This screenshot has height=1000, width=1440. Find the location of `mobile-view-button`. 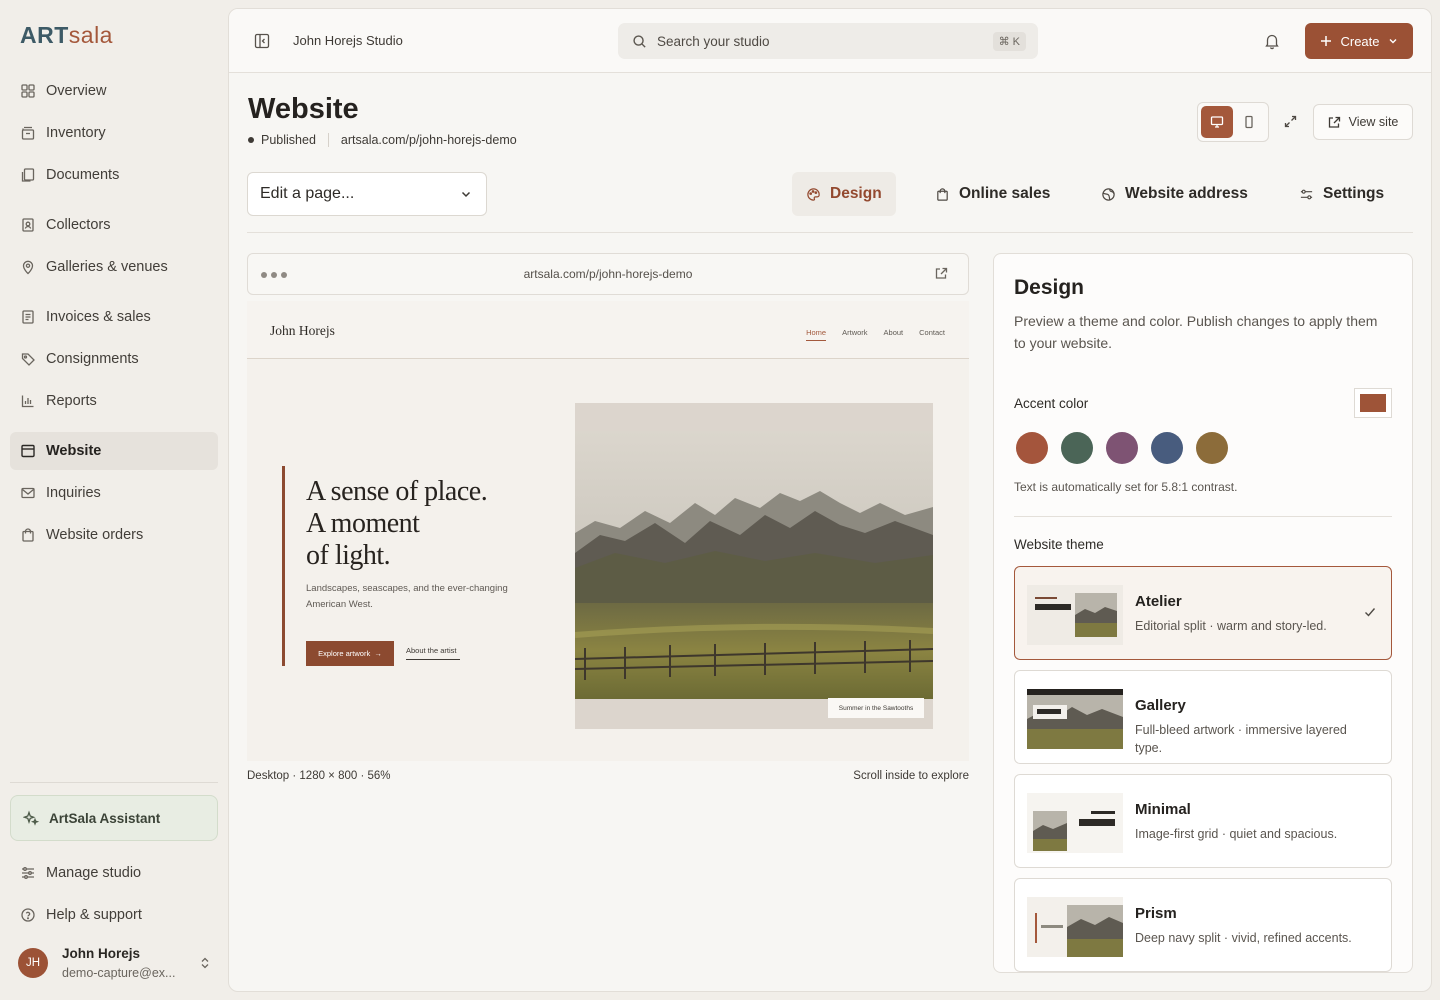

mobile-view-button is located at coordinates (1249, 122).